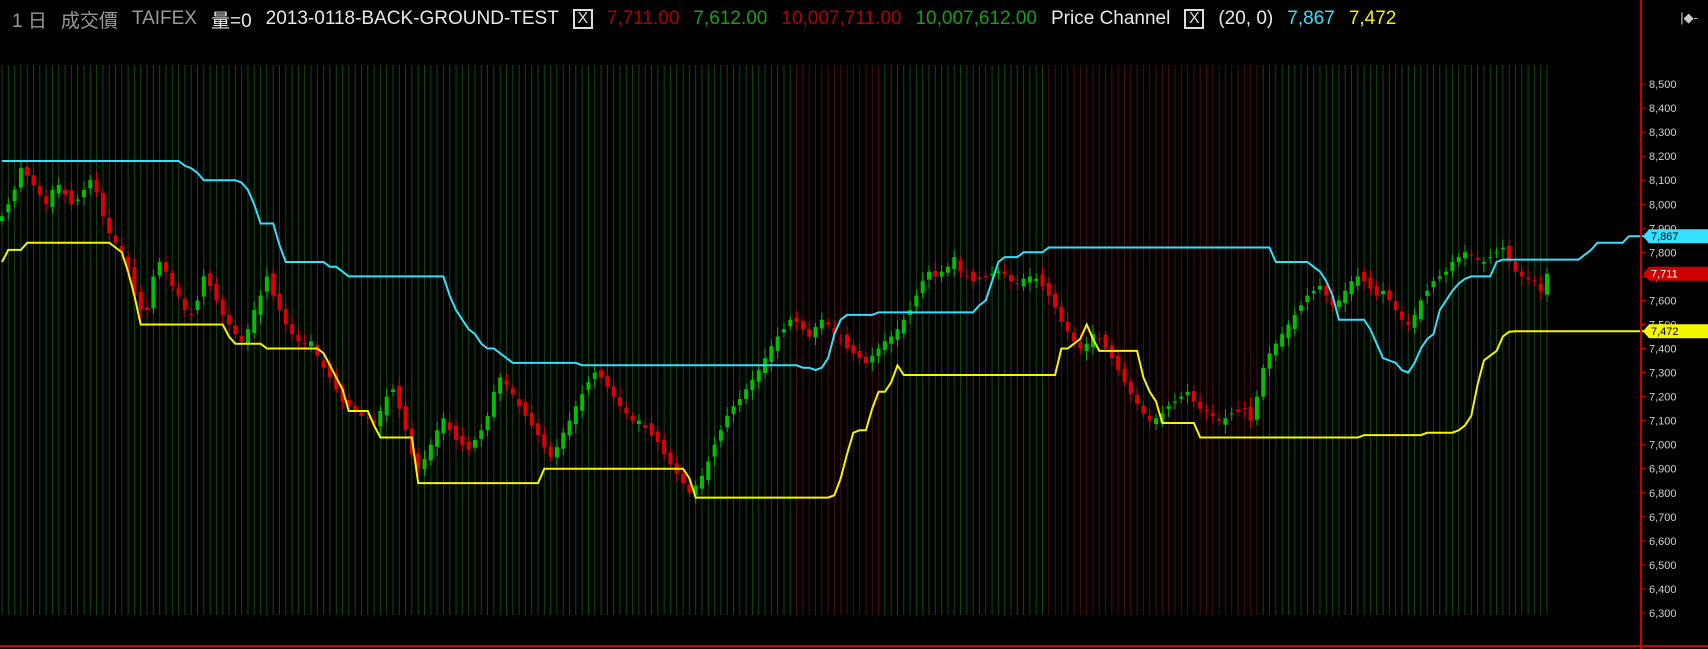  What do you see at coordinates (1663, 614) in the screenshot?
I see `y-tick-label: 6,300` at bounding box center [1663, 614].